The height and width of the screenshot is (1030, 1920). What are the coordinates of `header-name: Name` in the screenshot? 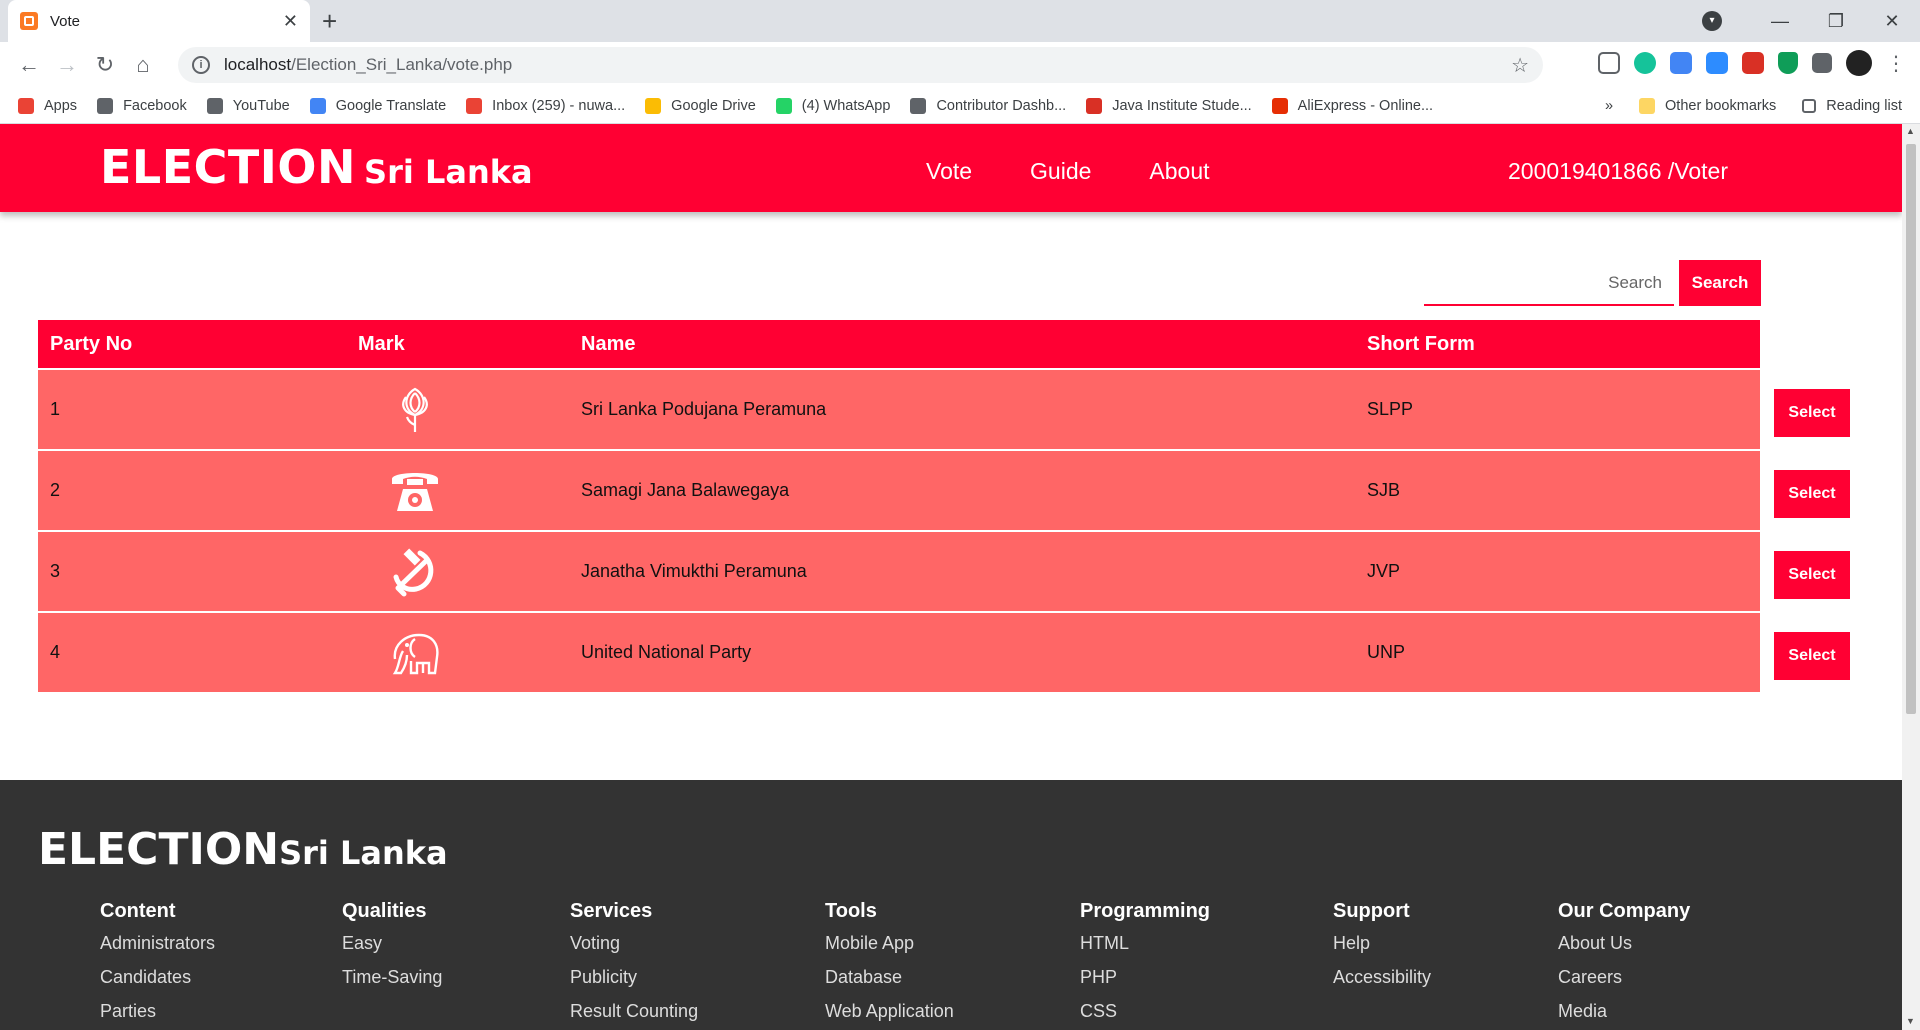 It's located at (608, 343).